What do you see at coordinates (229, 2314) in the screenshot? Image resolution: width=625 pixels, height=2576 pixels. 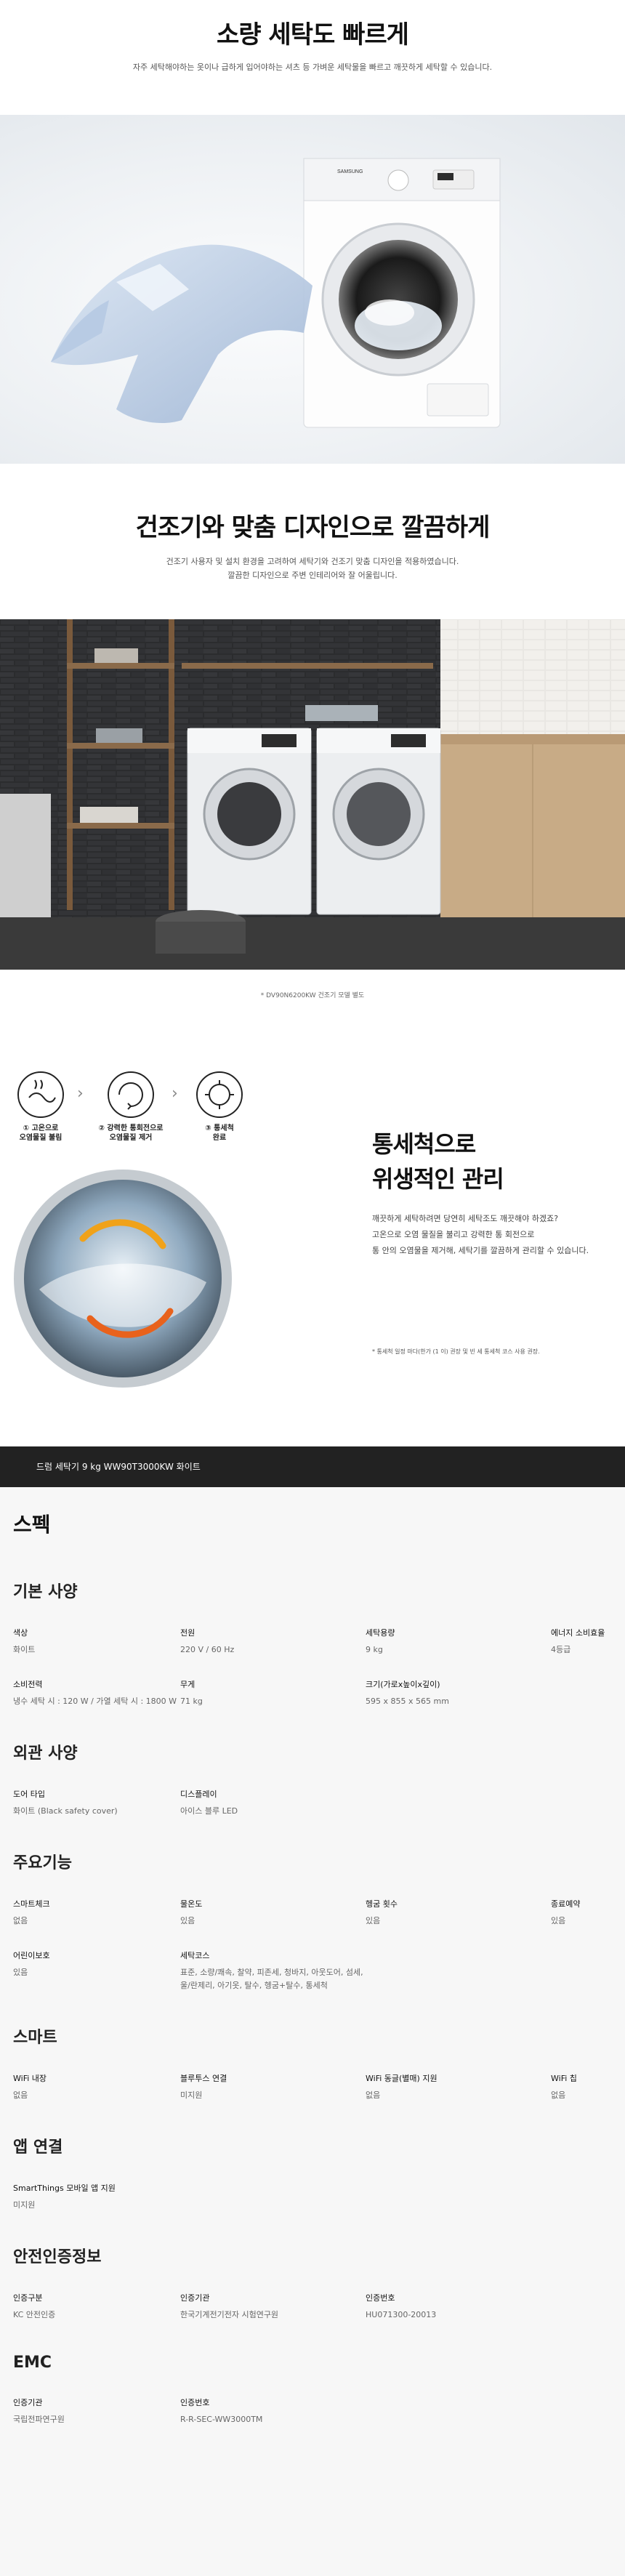 I see `spec-value: 한국기계전기전자 시험연구원` at bounding box center [229, 2314].